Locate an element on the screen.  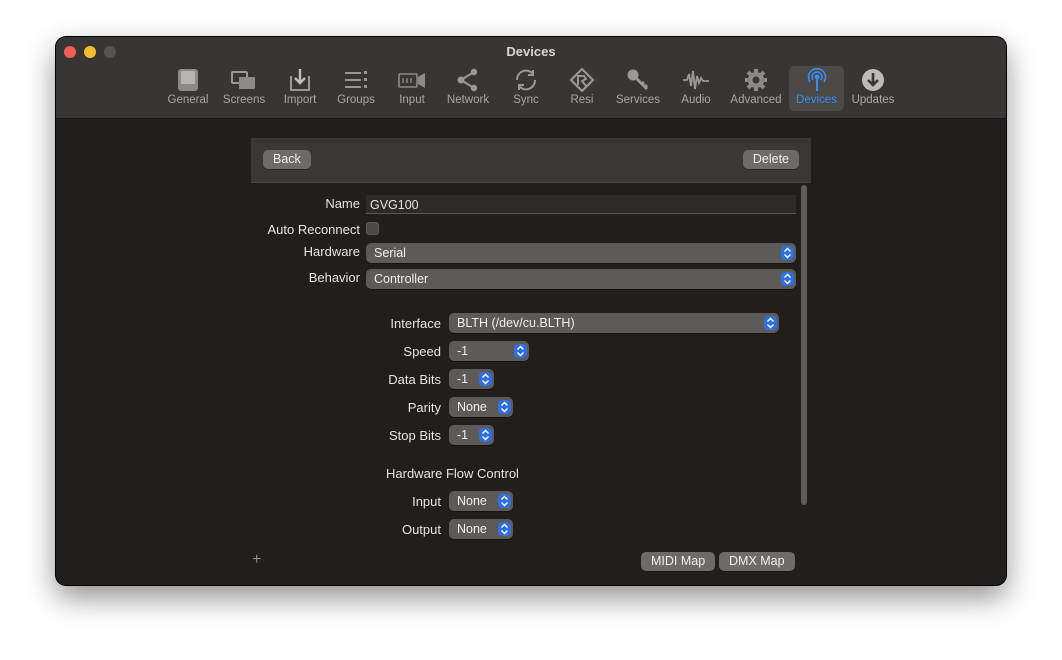
hardware-stepper-icon is located at coordinates (787, 253).